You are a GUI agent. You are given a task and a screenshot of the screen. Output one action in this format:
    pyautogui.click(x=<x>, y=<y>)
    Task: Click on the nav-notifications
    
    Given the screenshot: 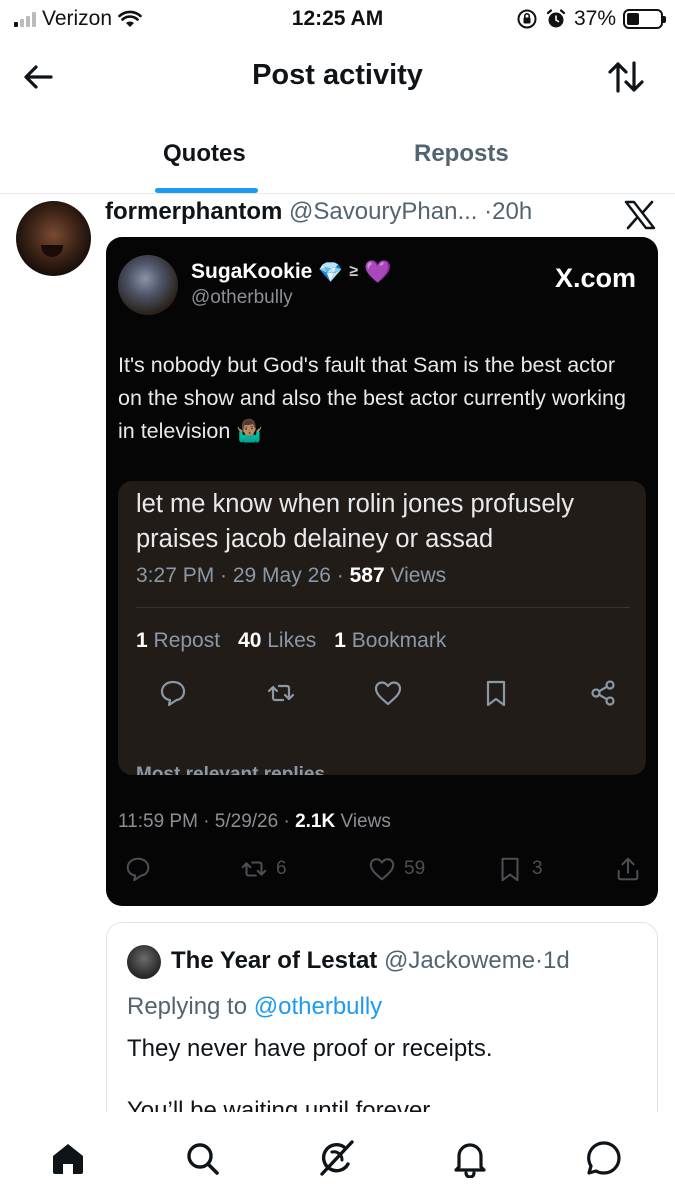 What is the action you would take?
    pyautogui.click(x=470, y=1158)
    